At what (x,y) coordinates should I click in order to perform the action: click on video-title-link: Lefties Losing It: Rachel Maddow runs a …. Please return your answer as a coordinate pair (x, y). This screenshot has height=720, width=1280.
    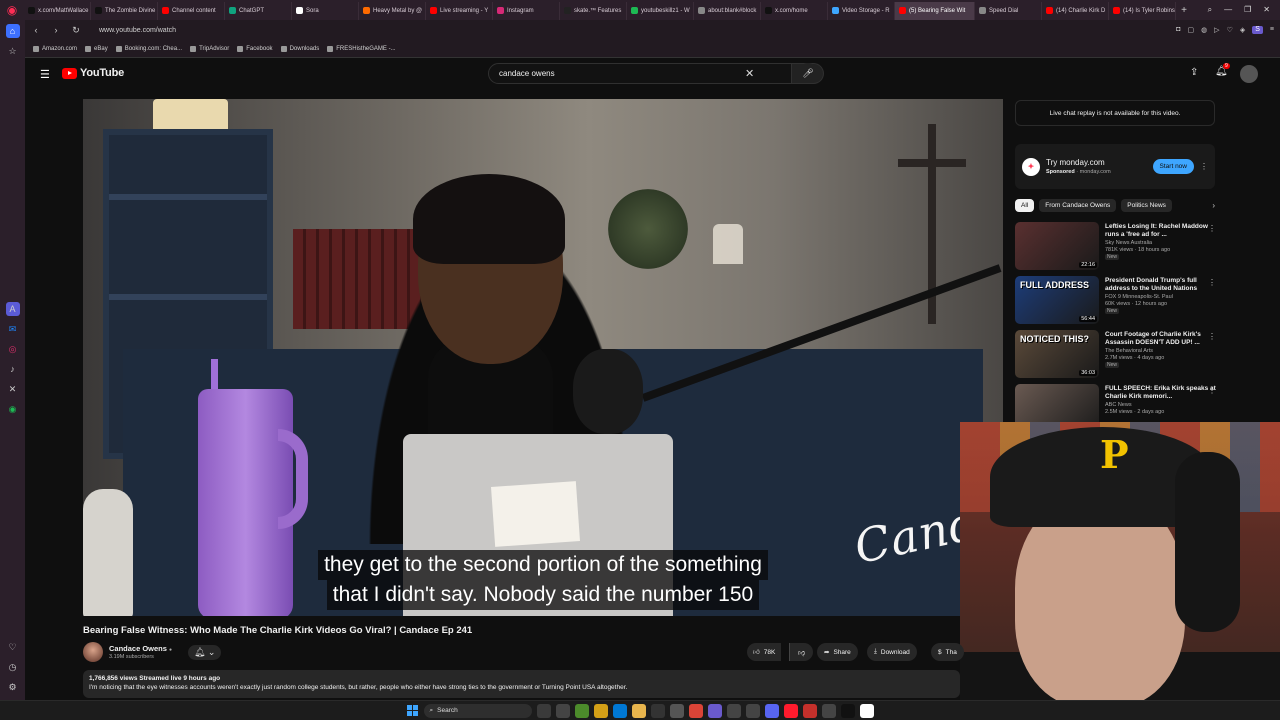
    Looking at the image, I should click on (1162, 231).